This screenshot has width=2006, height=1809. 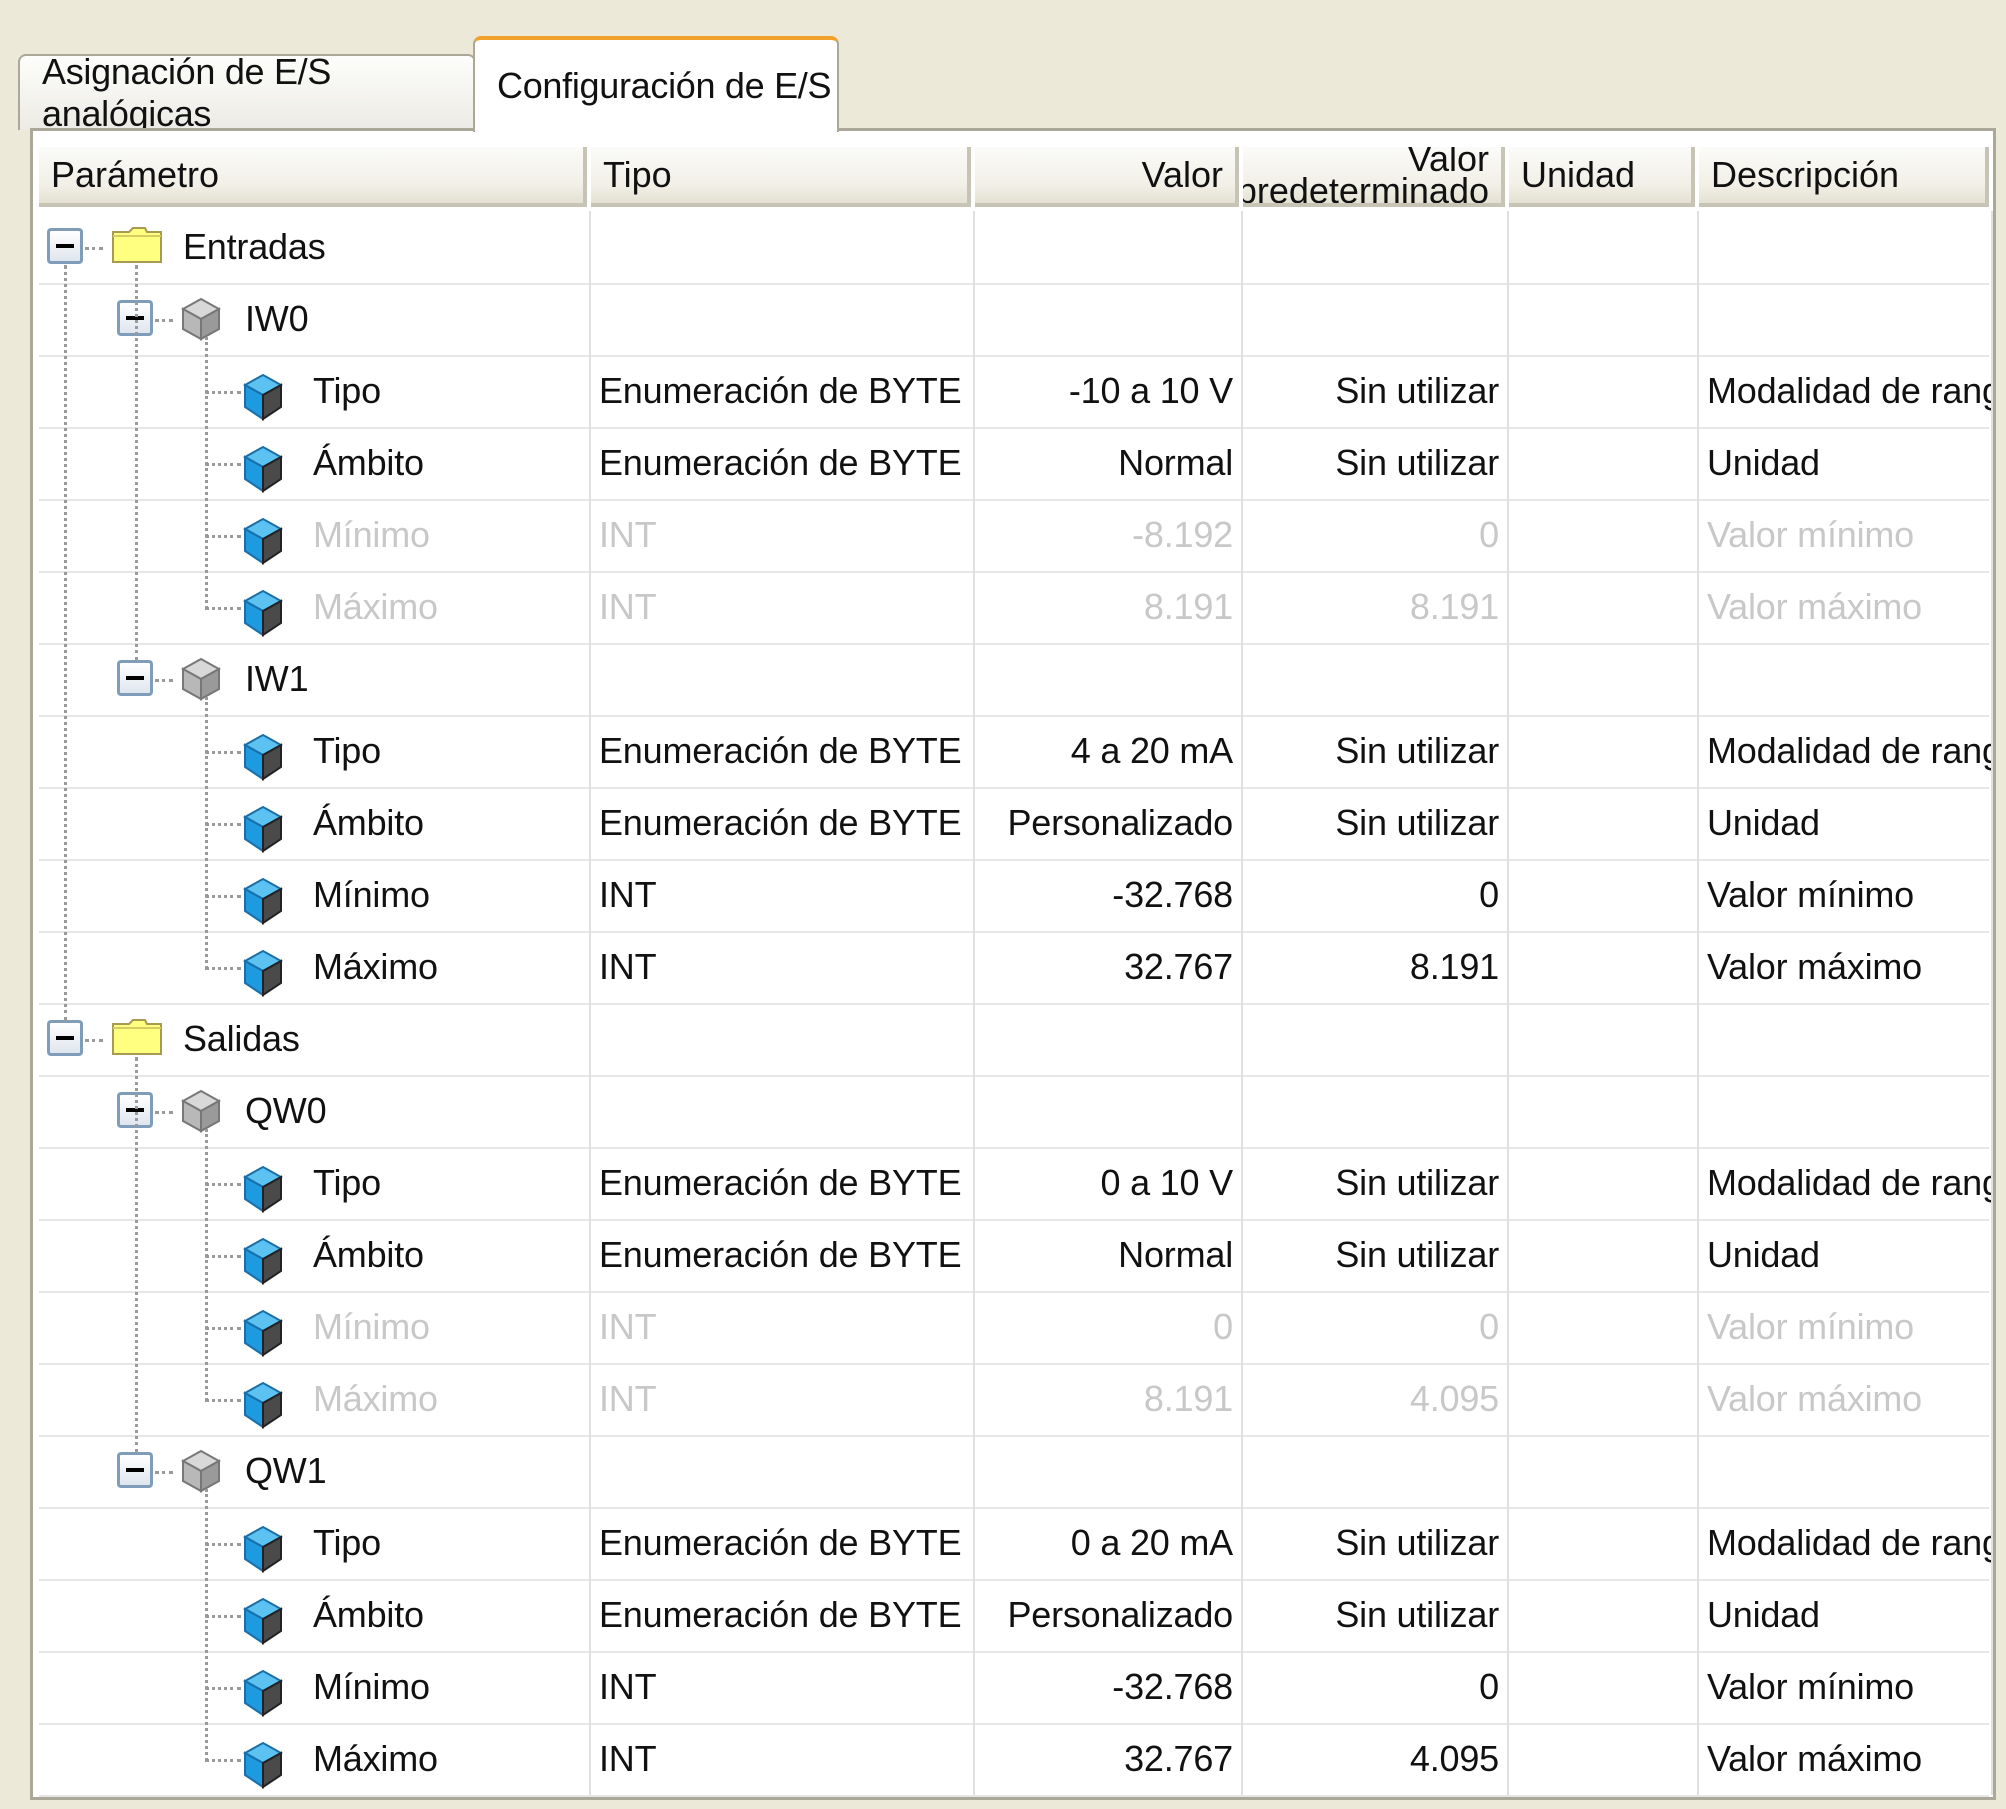 I want to click on parametro-cell: QW0, so click(x=315, y=1111).